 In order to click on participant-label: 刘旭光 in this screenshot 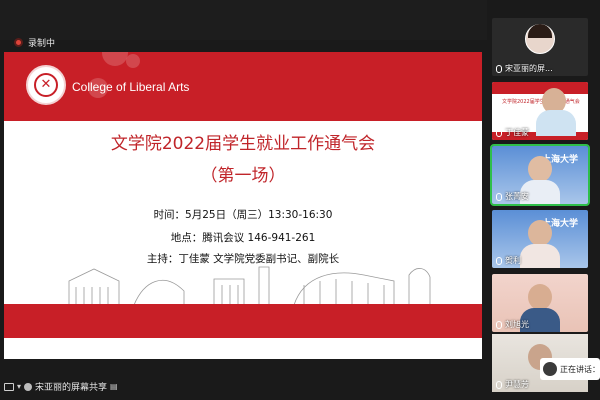, I will do `click(512, 324)`.